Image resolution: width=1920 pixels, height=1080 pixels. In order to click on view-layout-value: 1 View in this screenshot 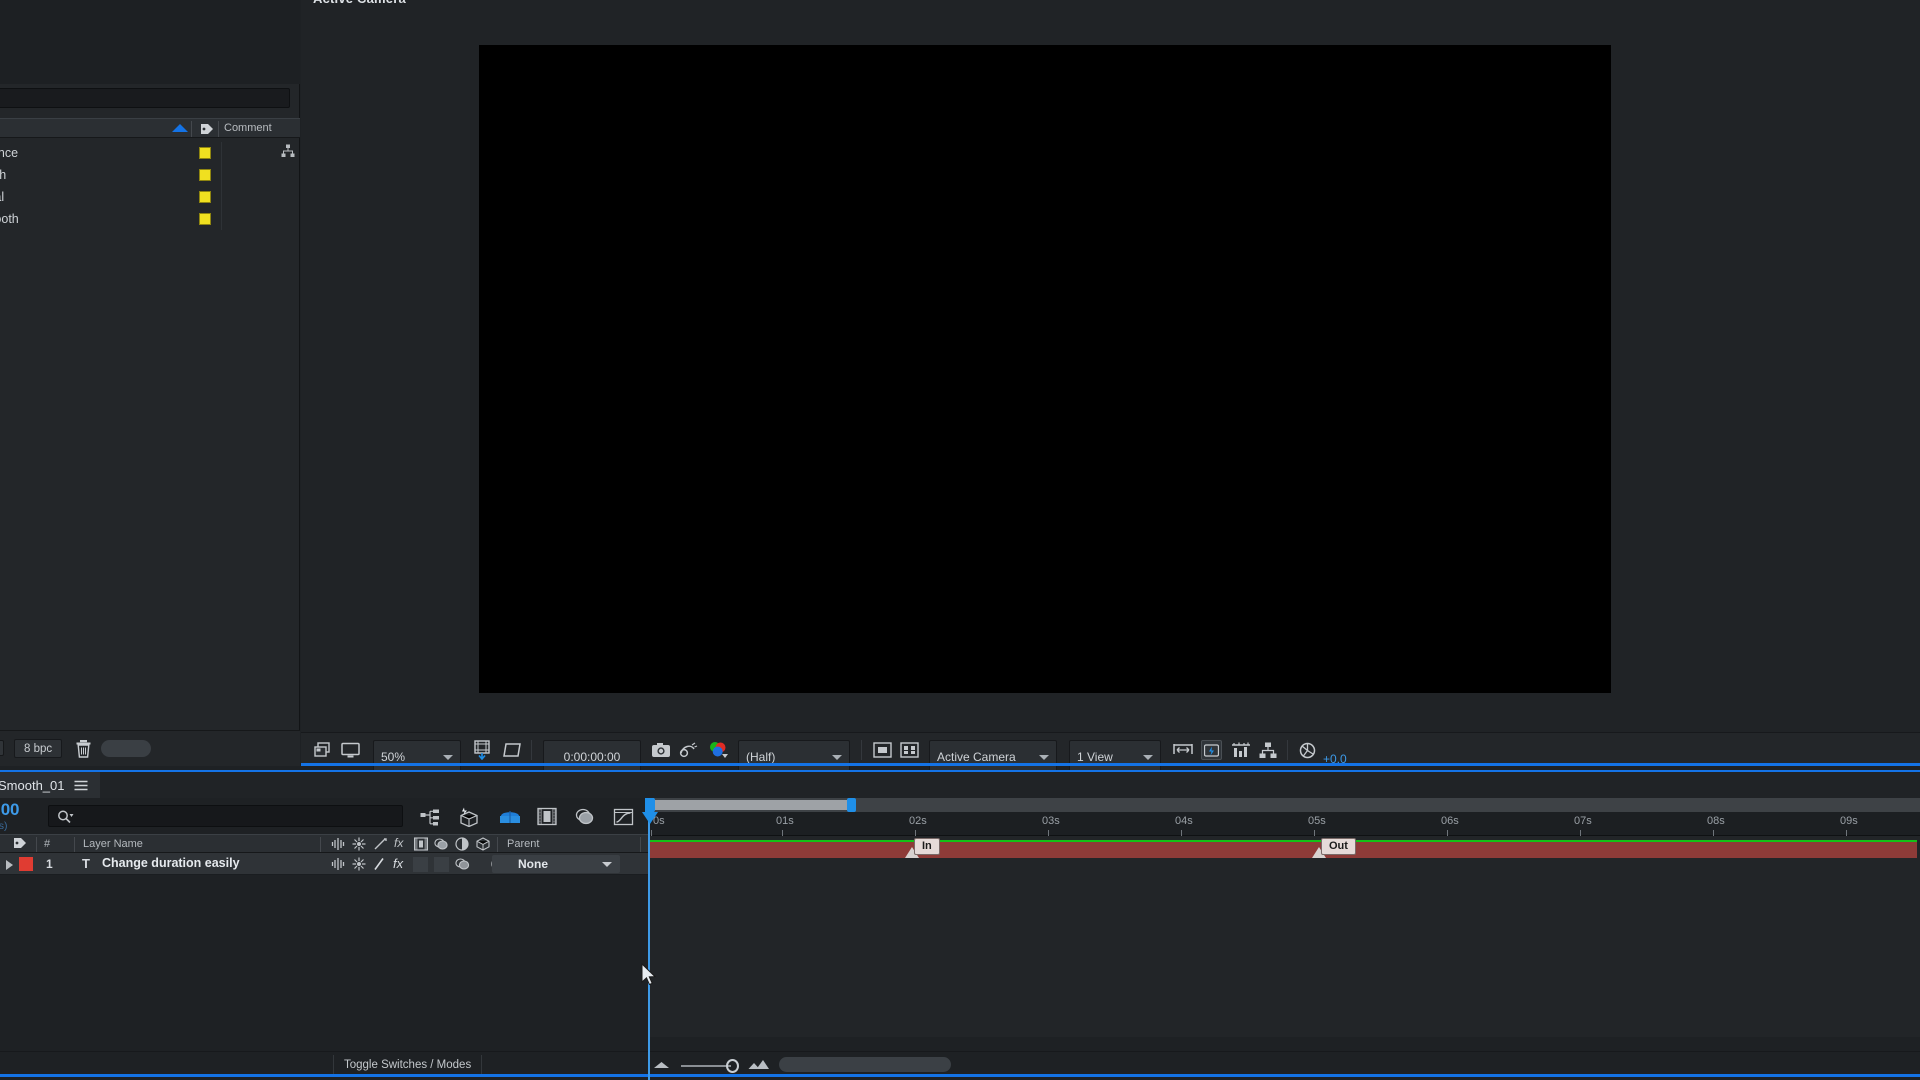, I will do `click(1095, 757)`.